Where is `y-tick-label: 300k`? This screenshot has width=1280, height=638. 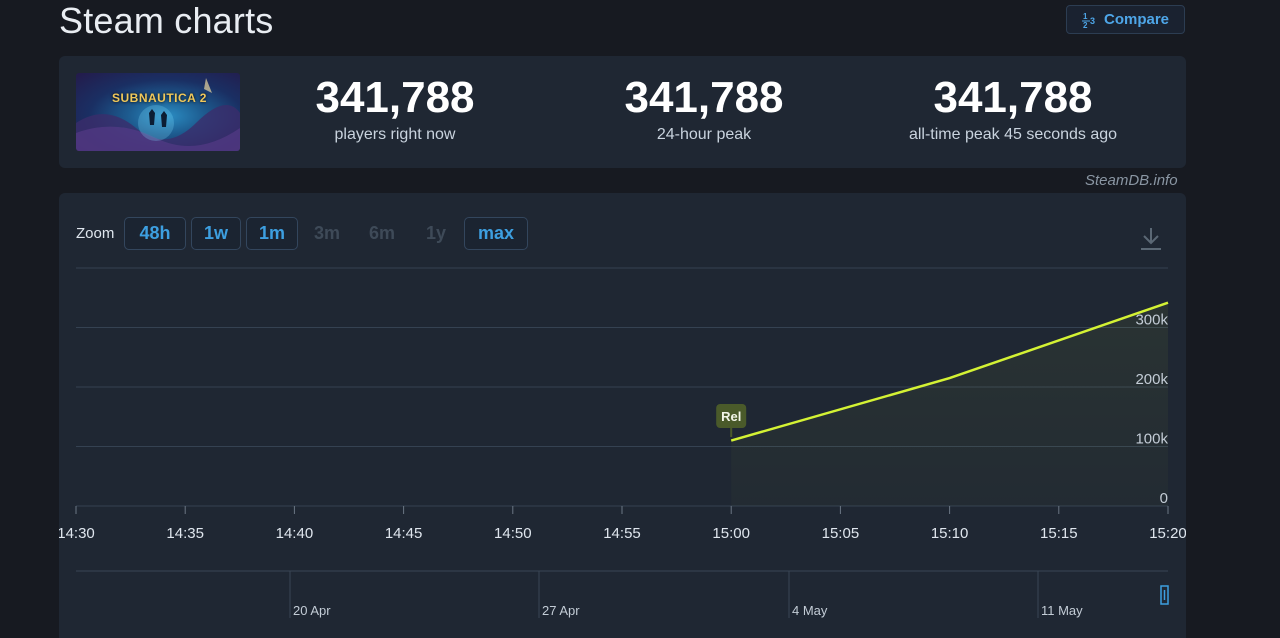 y-tick-label: 300k is located at coordinates (1151, 320).